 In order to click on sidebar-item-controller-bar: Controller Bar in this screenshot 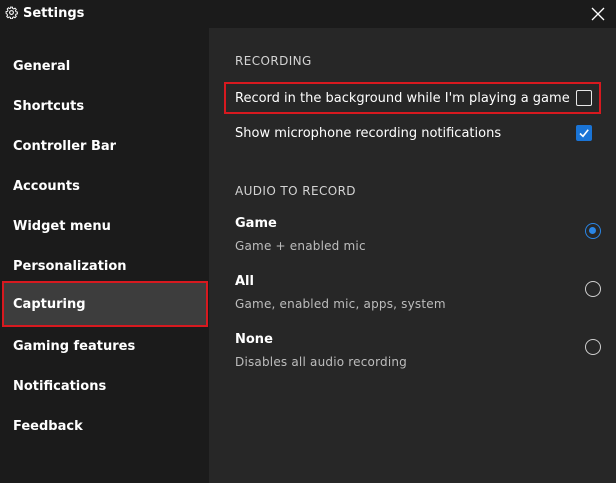, I will do `click(105, 146)`.